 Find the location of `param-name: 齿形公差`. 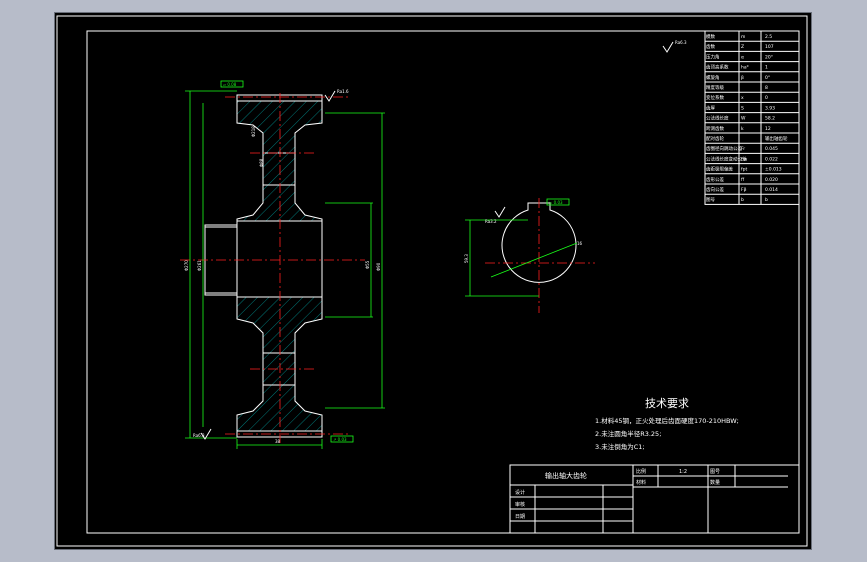

param-name: 齿形公差 is located at coordinates (715, 179).